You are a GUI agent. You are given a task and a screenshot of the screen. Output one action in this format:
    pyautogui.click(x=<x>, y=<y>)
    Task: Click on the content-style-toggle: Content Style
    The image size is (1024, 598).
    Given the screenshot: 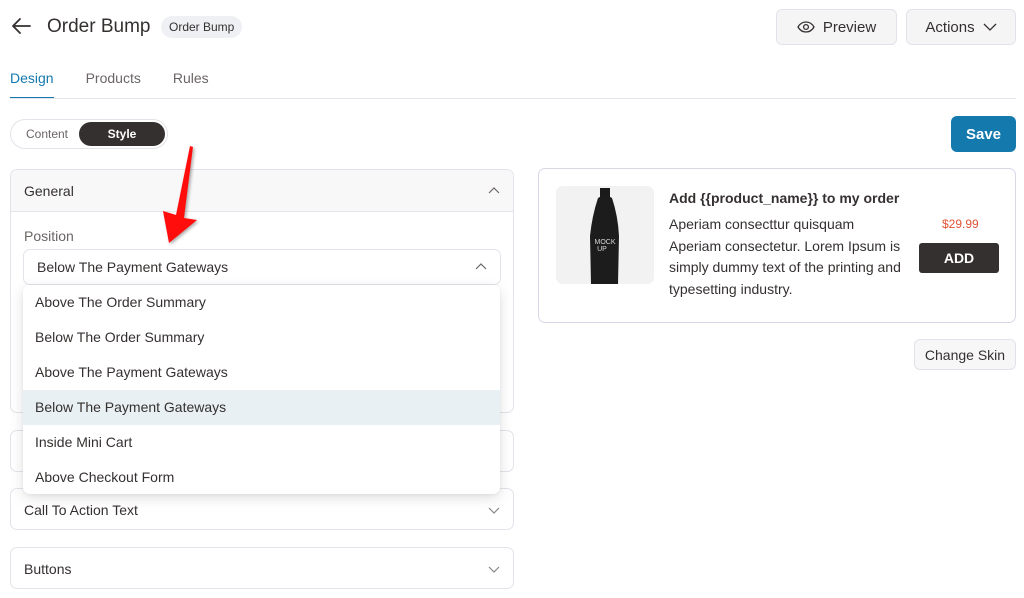 What is the action you would take?
    pyautogui.click(x=89, y=134)
    